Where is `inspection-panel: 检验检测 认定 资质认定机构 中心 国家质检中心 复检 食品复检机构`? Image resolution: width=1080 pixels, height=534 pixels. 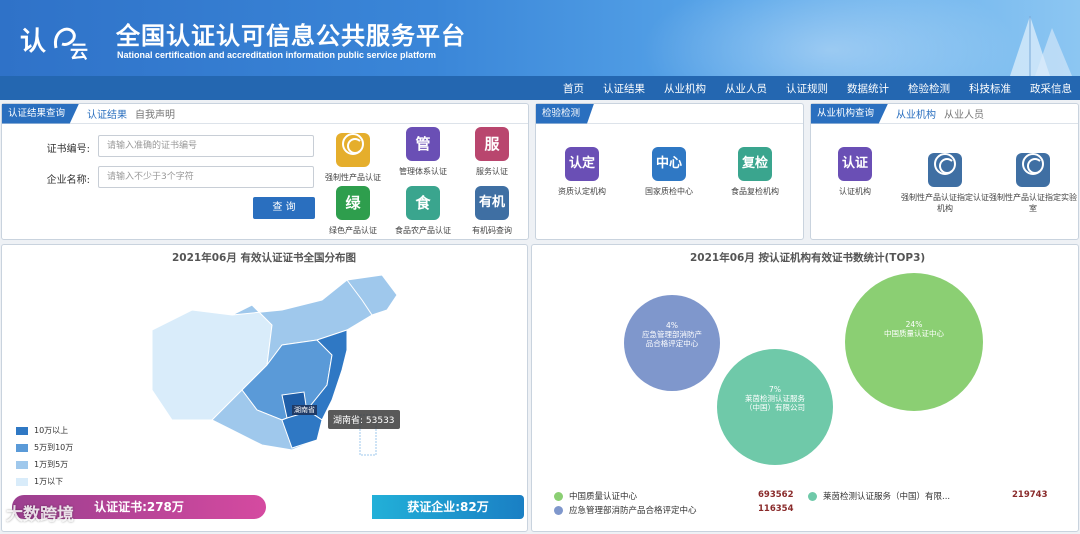 inspection-panel: 检验检测 认定 资质认定机构 中心 国家质检中心 复检 食品复检机构 is located at coordinates (669, 171).